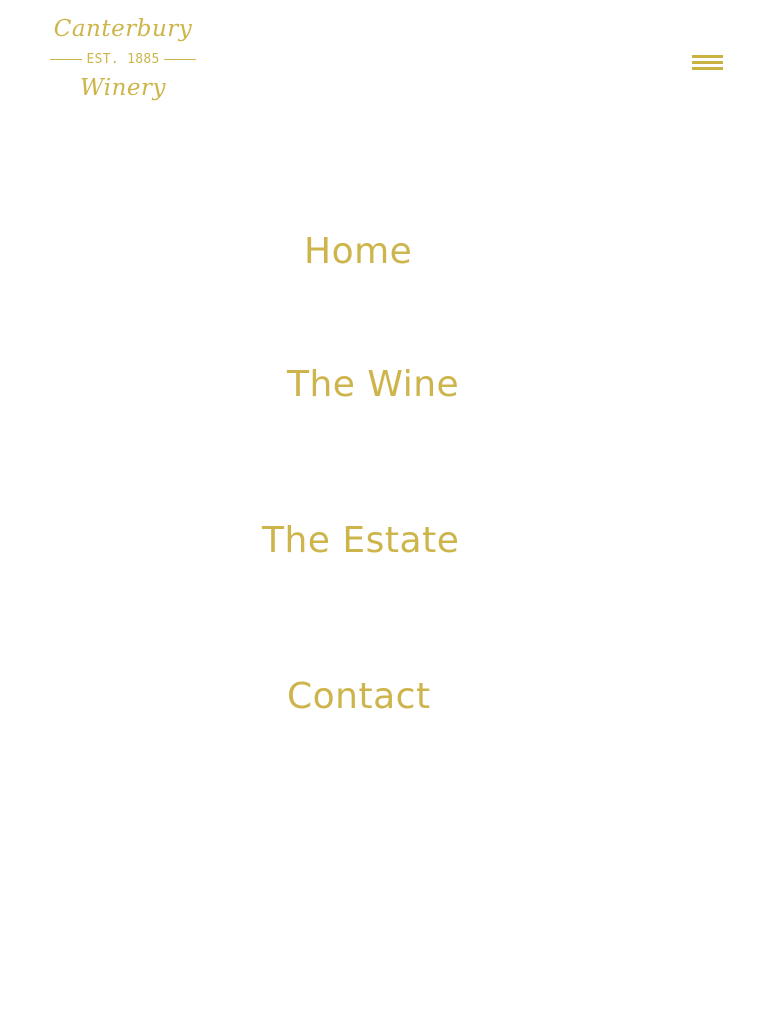  What do you see at coordinates (122, 88) in the screenshot?
I see `logo-wordmark-bottom: Winery` at bounding box center [122, 88].